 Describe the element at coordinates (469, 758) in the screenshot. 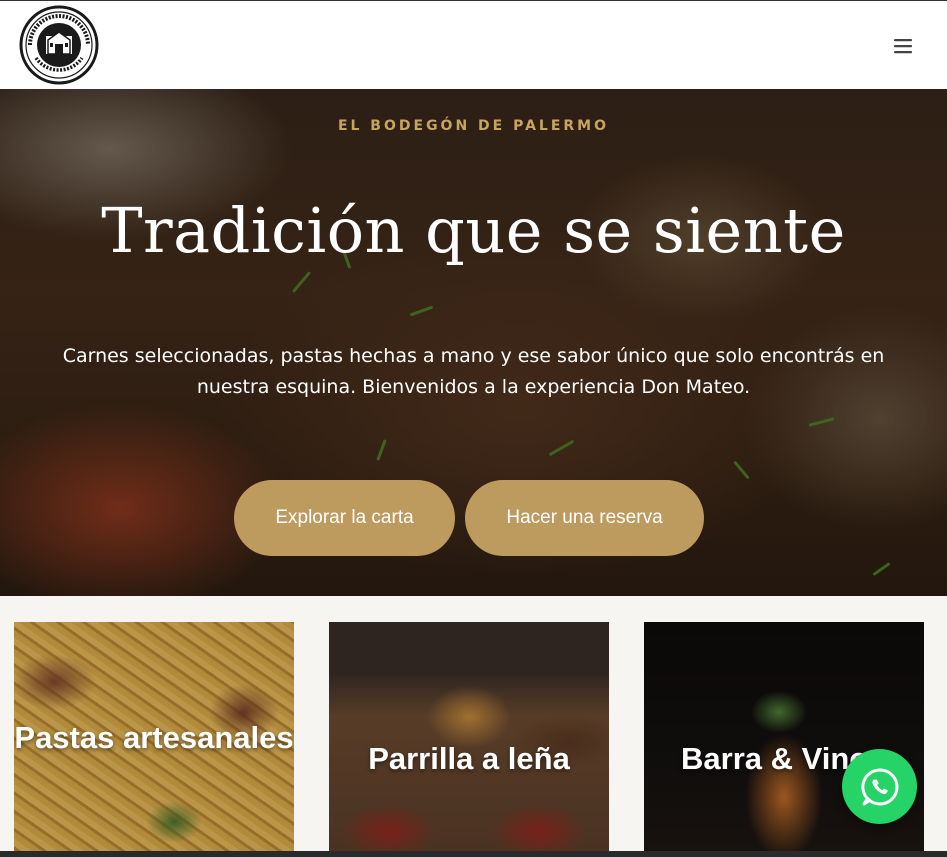

I see `card-parrilla-label: Parrilla a leña` at that location.